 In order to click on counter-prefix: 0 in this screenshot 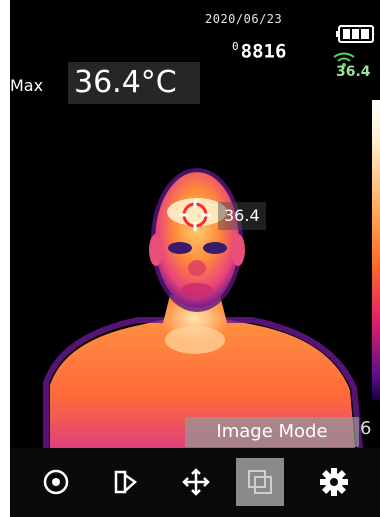, I will do `click(235, 46)`.